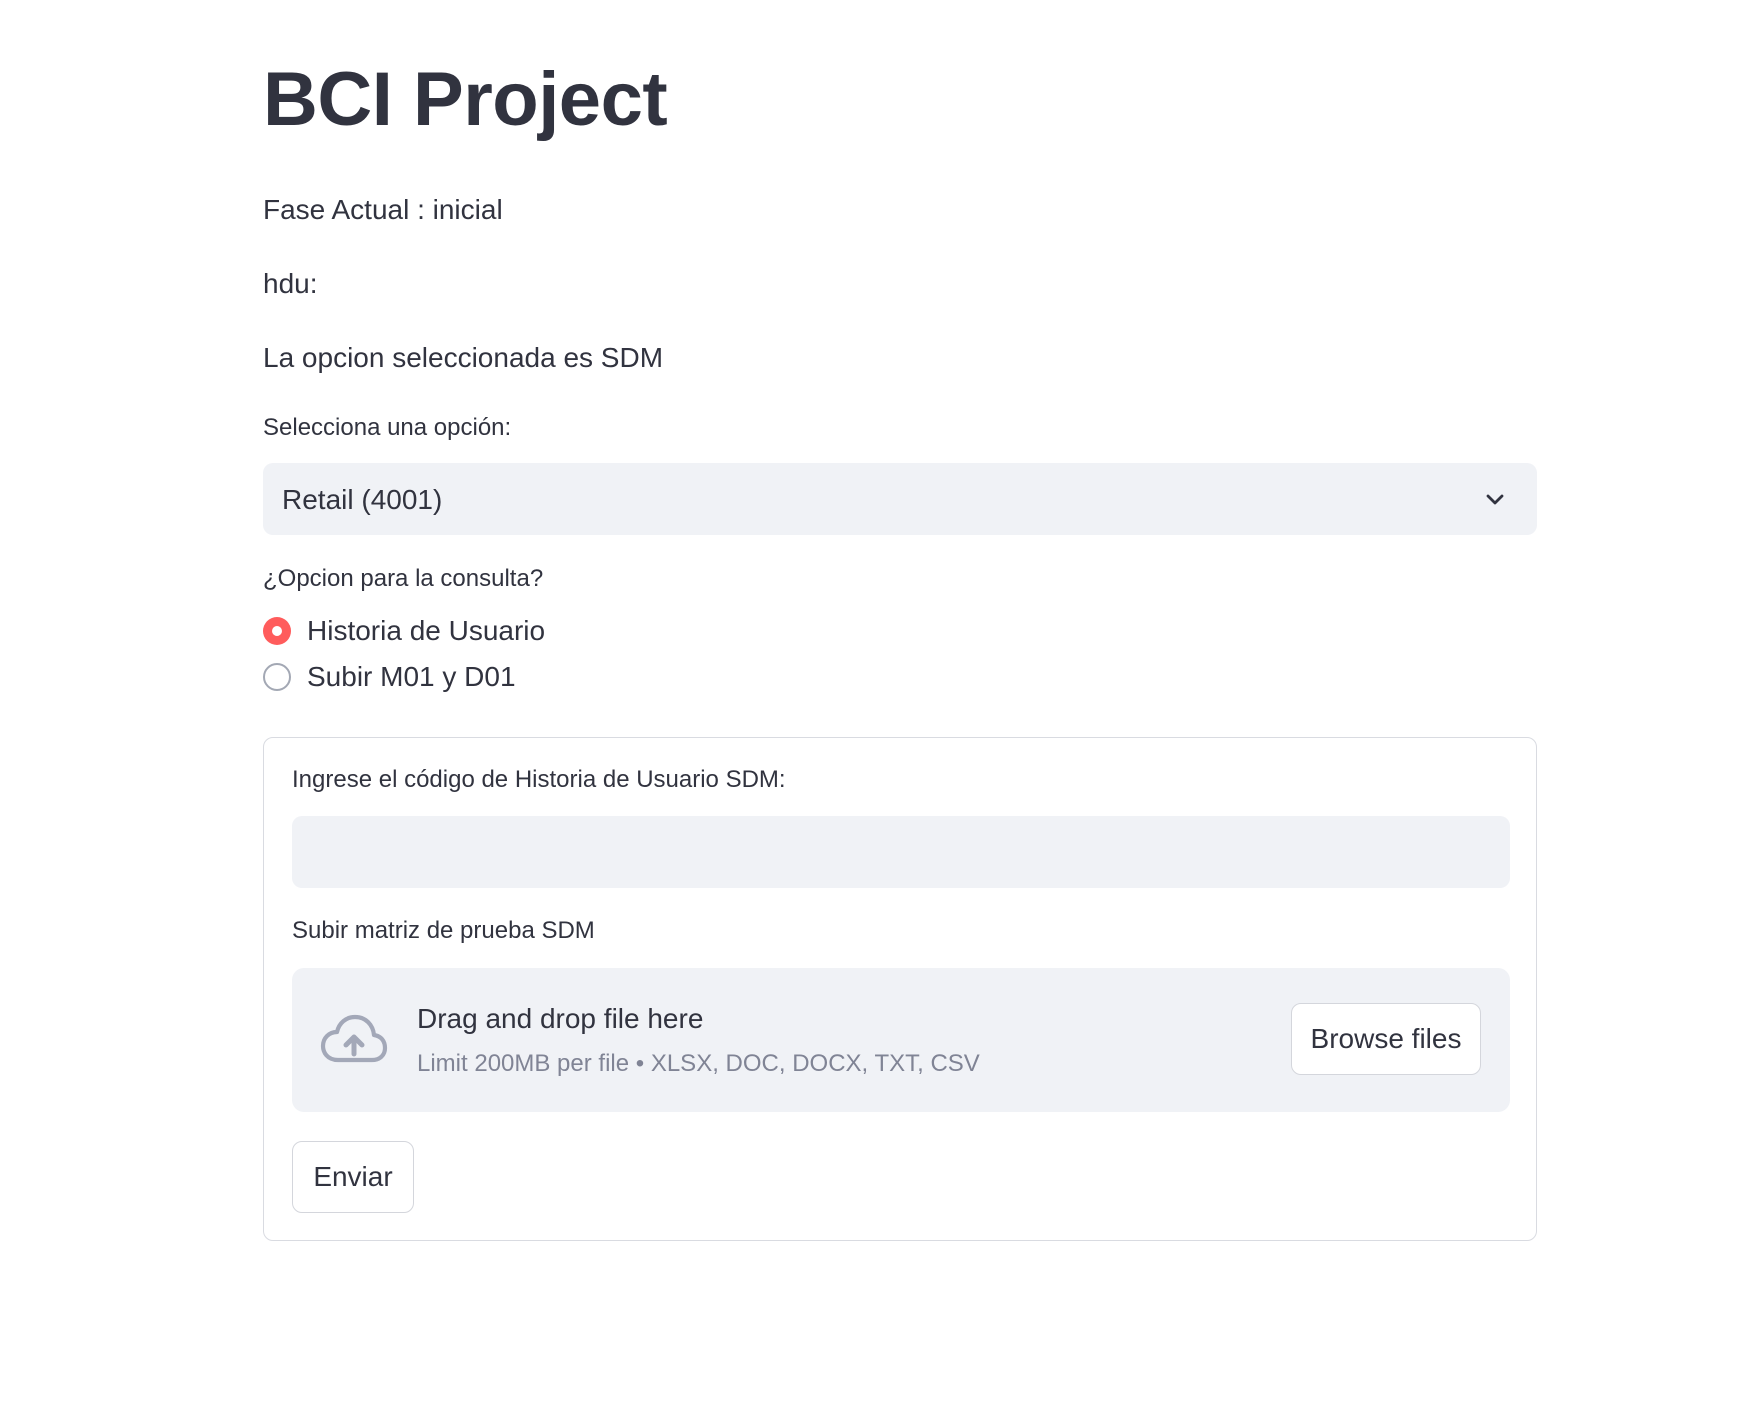 The width and height of the screenshot is (1758, 1418). I want to click on radio-option-historia: Historia de Usuario, so click(404, 631).